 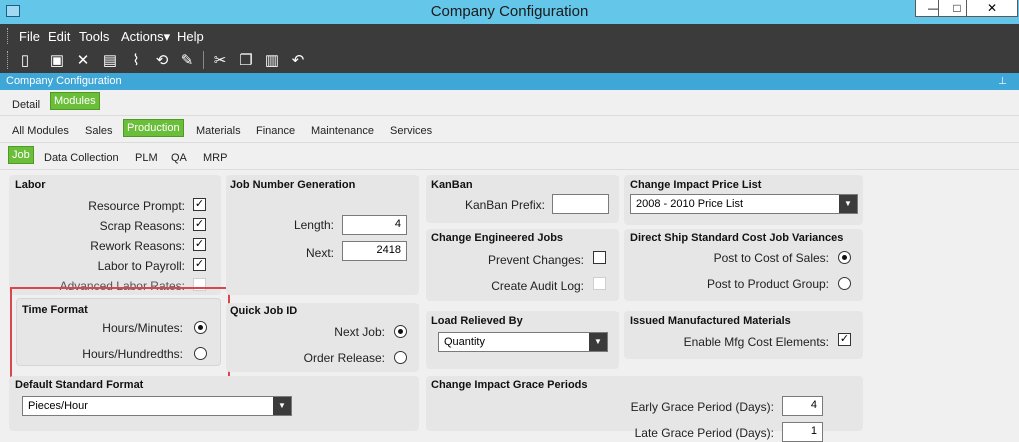 What do you see at coordinates (21, 155) in the screenshot?
I see `tab-job: Job` at bounding box center [21, 155].